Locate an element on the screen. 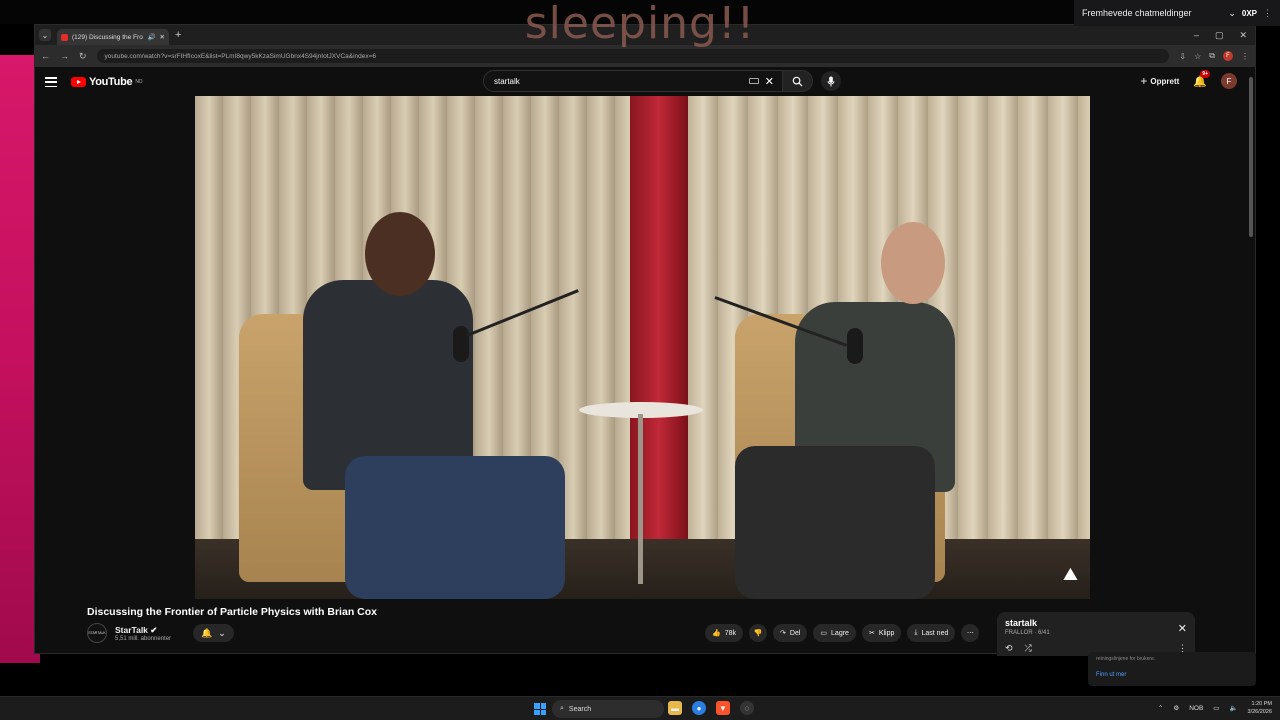  notifications-button: 🔔 9+ is located at coordinates (1201, 78).